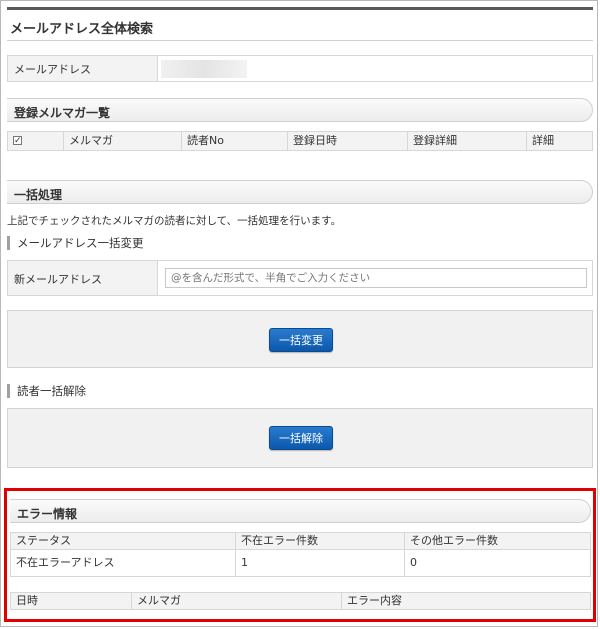 Image resolution: width=600 pixels, height=629 pixels. Describe the element at coordinates (38, 195) in the screenshot. I see `bulk-process-title: 一括処理` at that location.